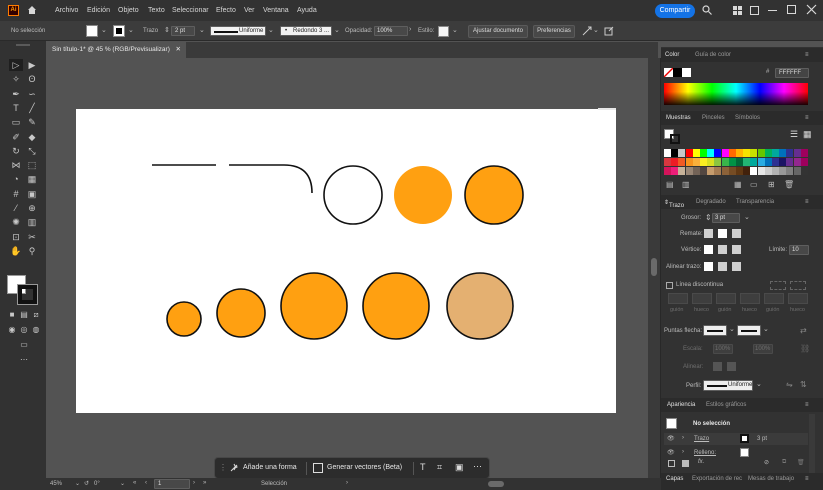  What do you see at coordinates (713, 55) in the screenshot?
I see `tab-color-guide: Guía de color` at bounding box center [713, 55].